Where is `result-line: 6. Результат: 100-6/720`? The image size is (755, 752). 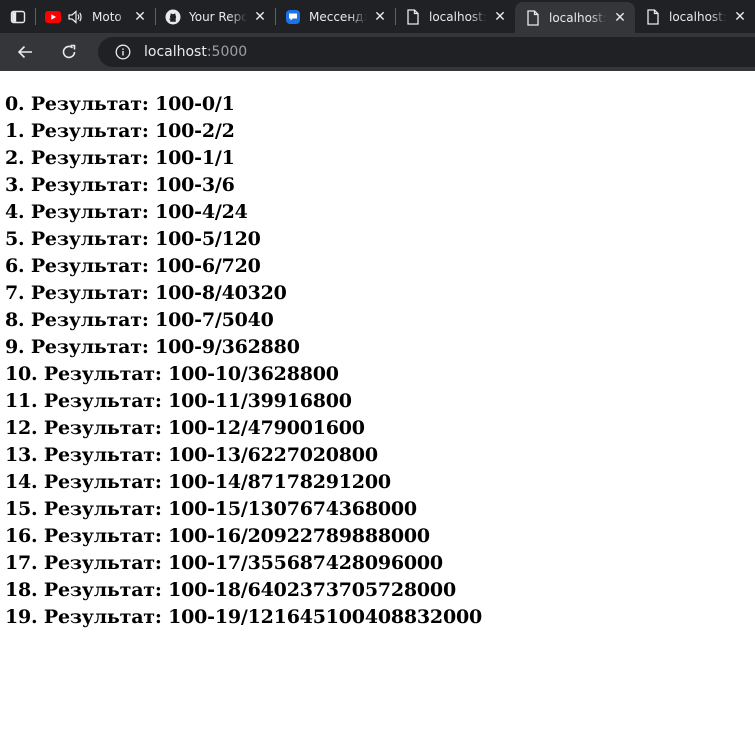
result-line: 6. Результат: 100-6/720 is located at coordinates (133, 266).